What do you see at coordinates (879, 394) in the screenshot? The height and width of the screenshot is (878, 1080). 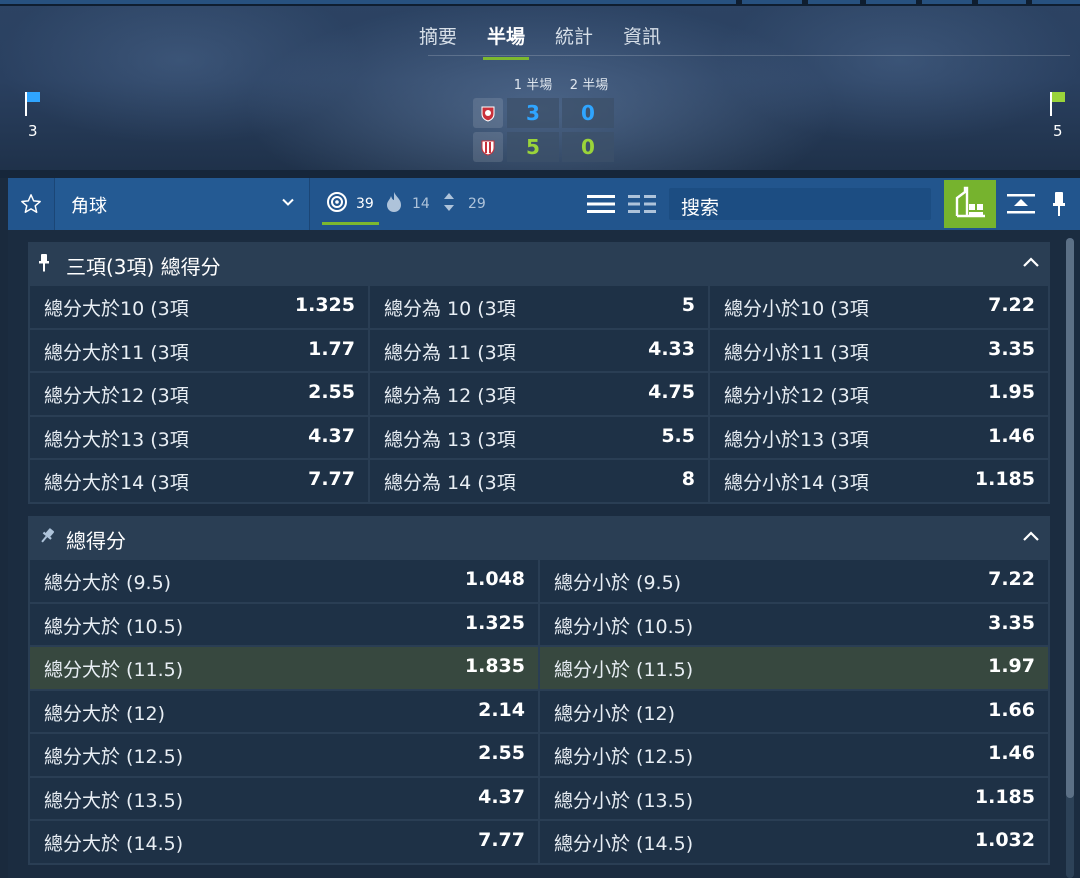 I see `odds-cell: 總分小於12 (3項 1.95` at bounding box center [879, 394].